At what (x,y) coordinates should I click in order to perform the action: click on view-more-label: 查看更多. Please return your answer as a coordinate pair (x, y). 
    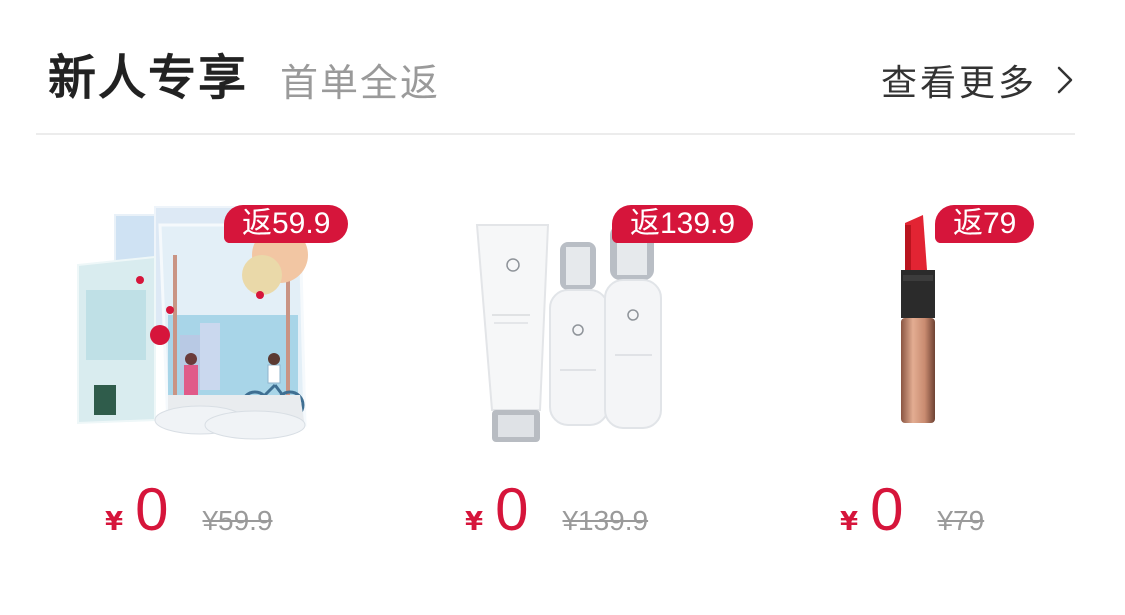
    Looking at the image, I should click on (958, 83).